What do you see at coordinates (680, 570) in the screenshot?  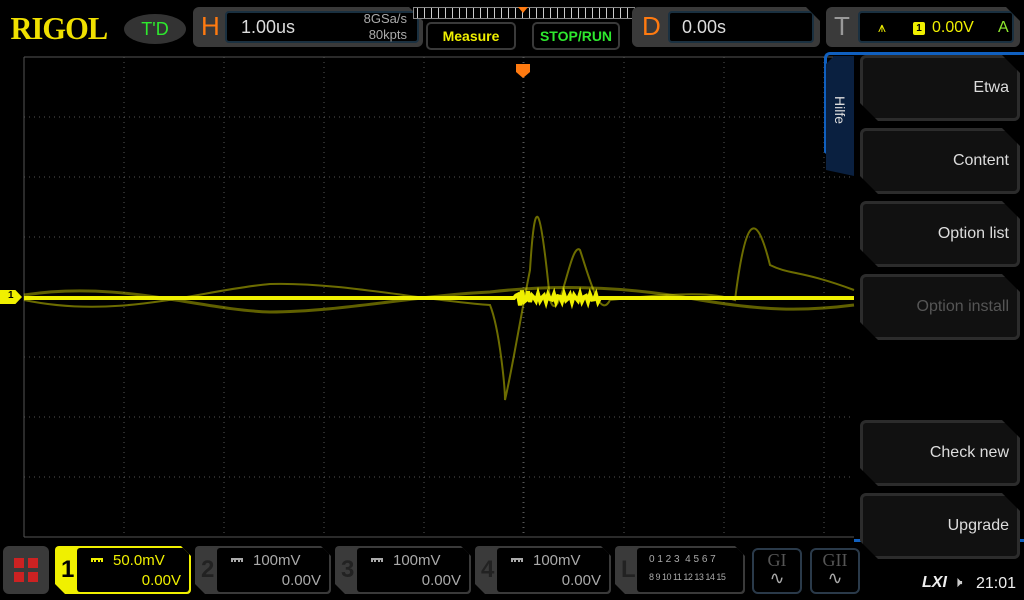 I see `logic-analyzer-button: L 0 1 2 3 4 5 6 7 8 9 10 11 12 13 14 15` at bounding box center [680, 570].